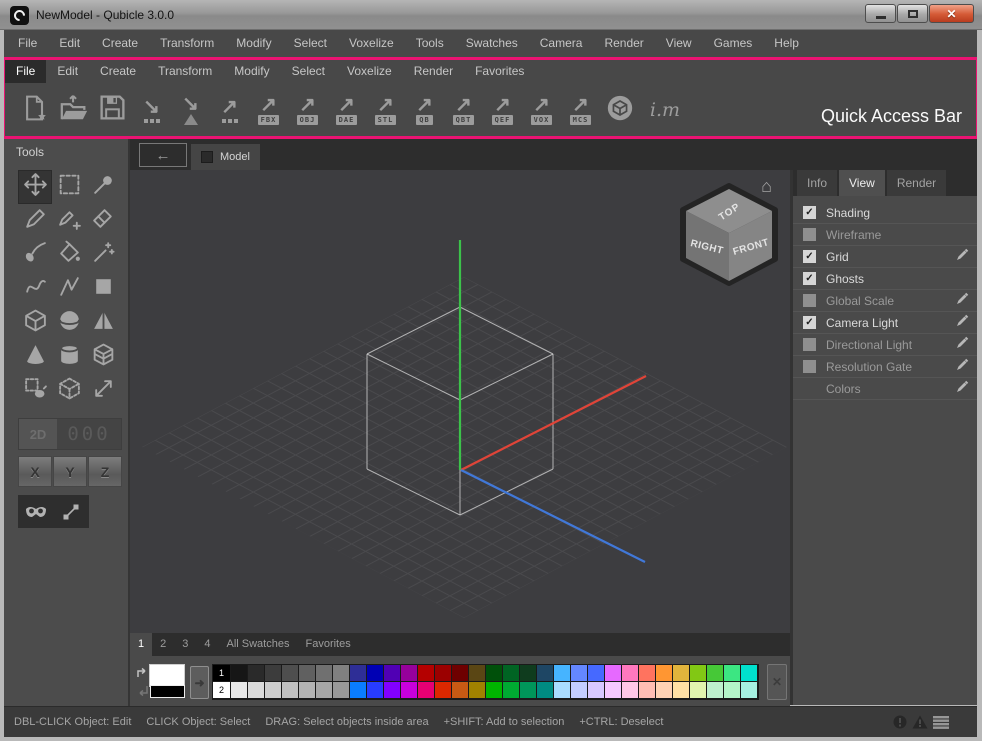 The image size is (982, 741). I want to click on menu-item-help: Help, so click(786, 43).